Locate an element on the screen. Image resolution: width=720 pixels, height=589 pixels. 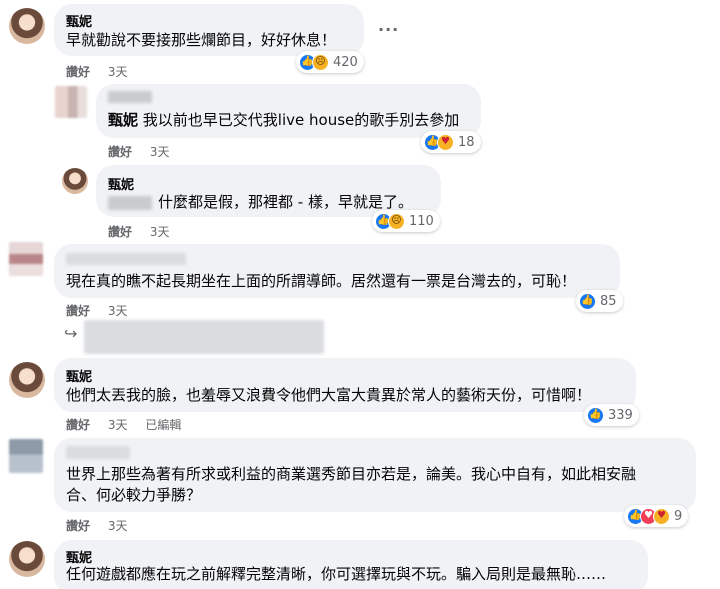
reaction-count: 420 is located at coordinates (345, 62).